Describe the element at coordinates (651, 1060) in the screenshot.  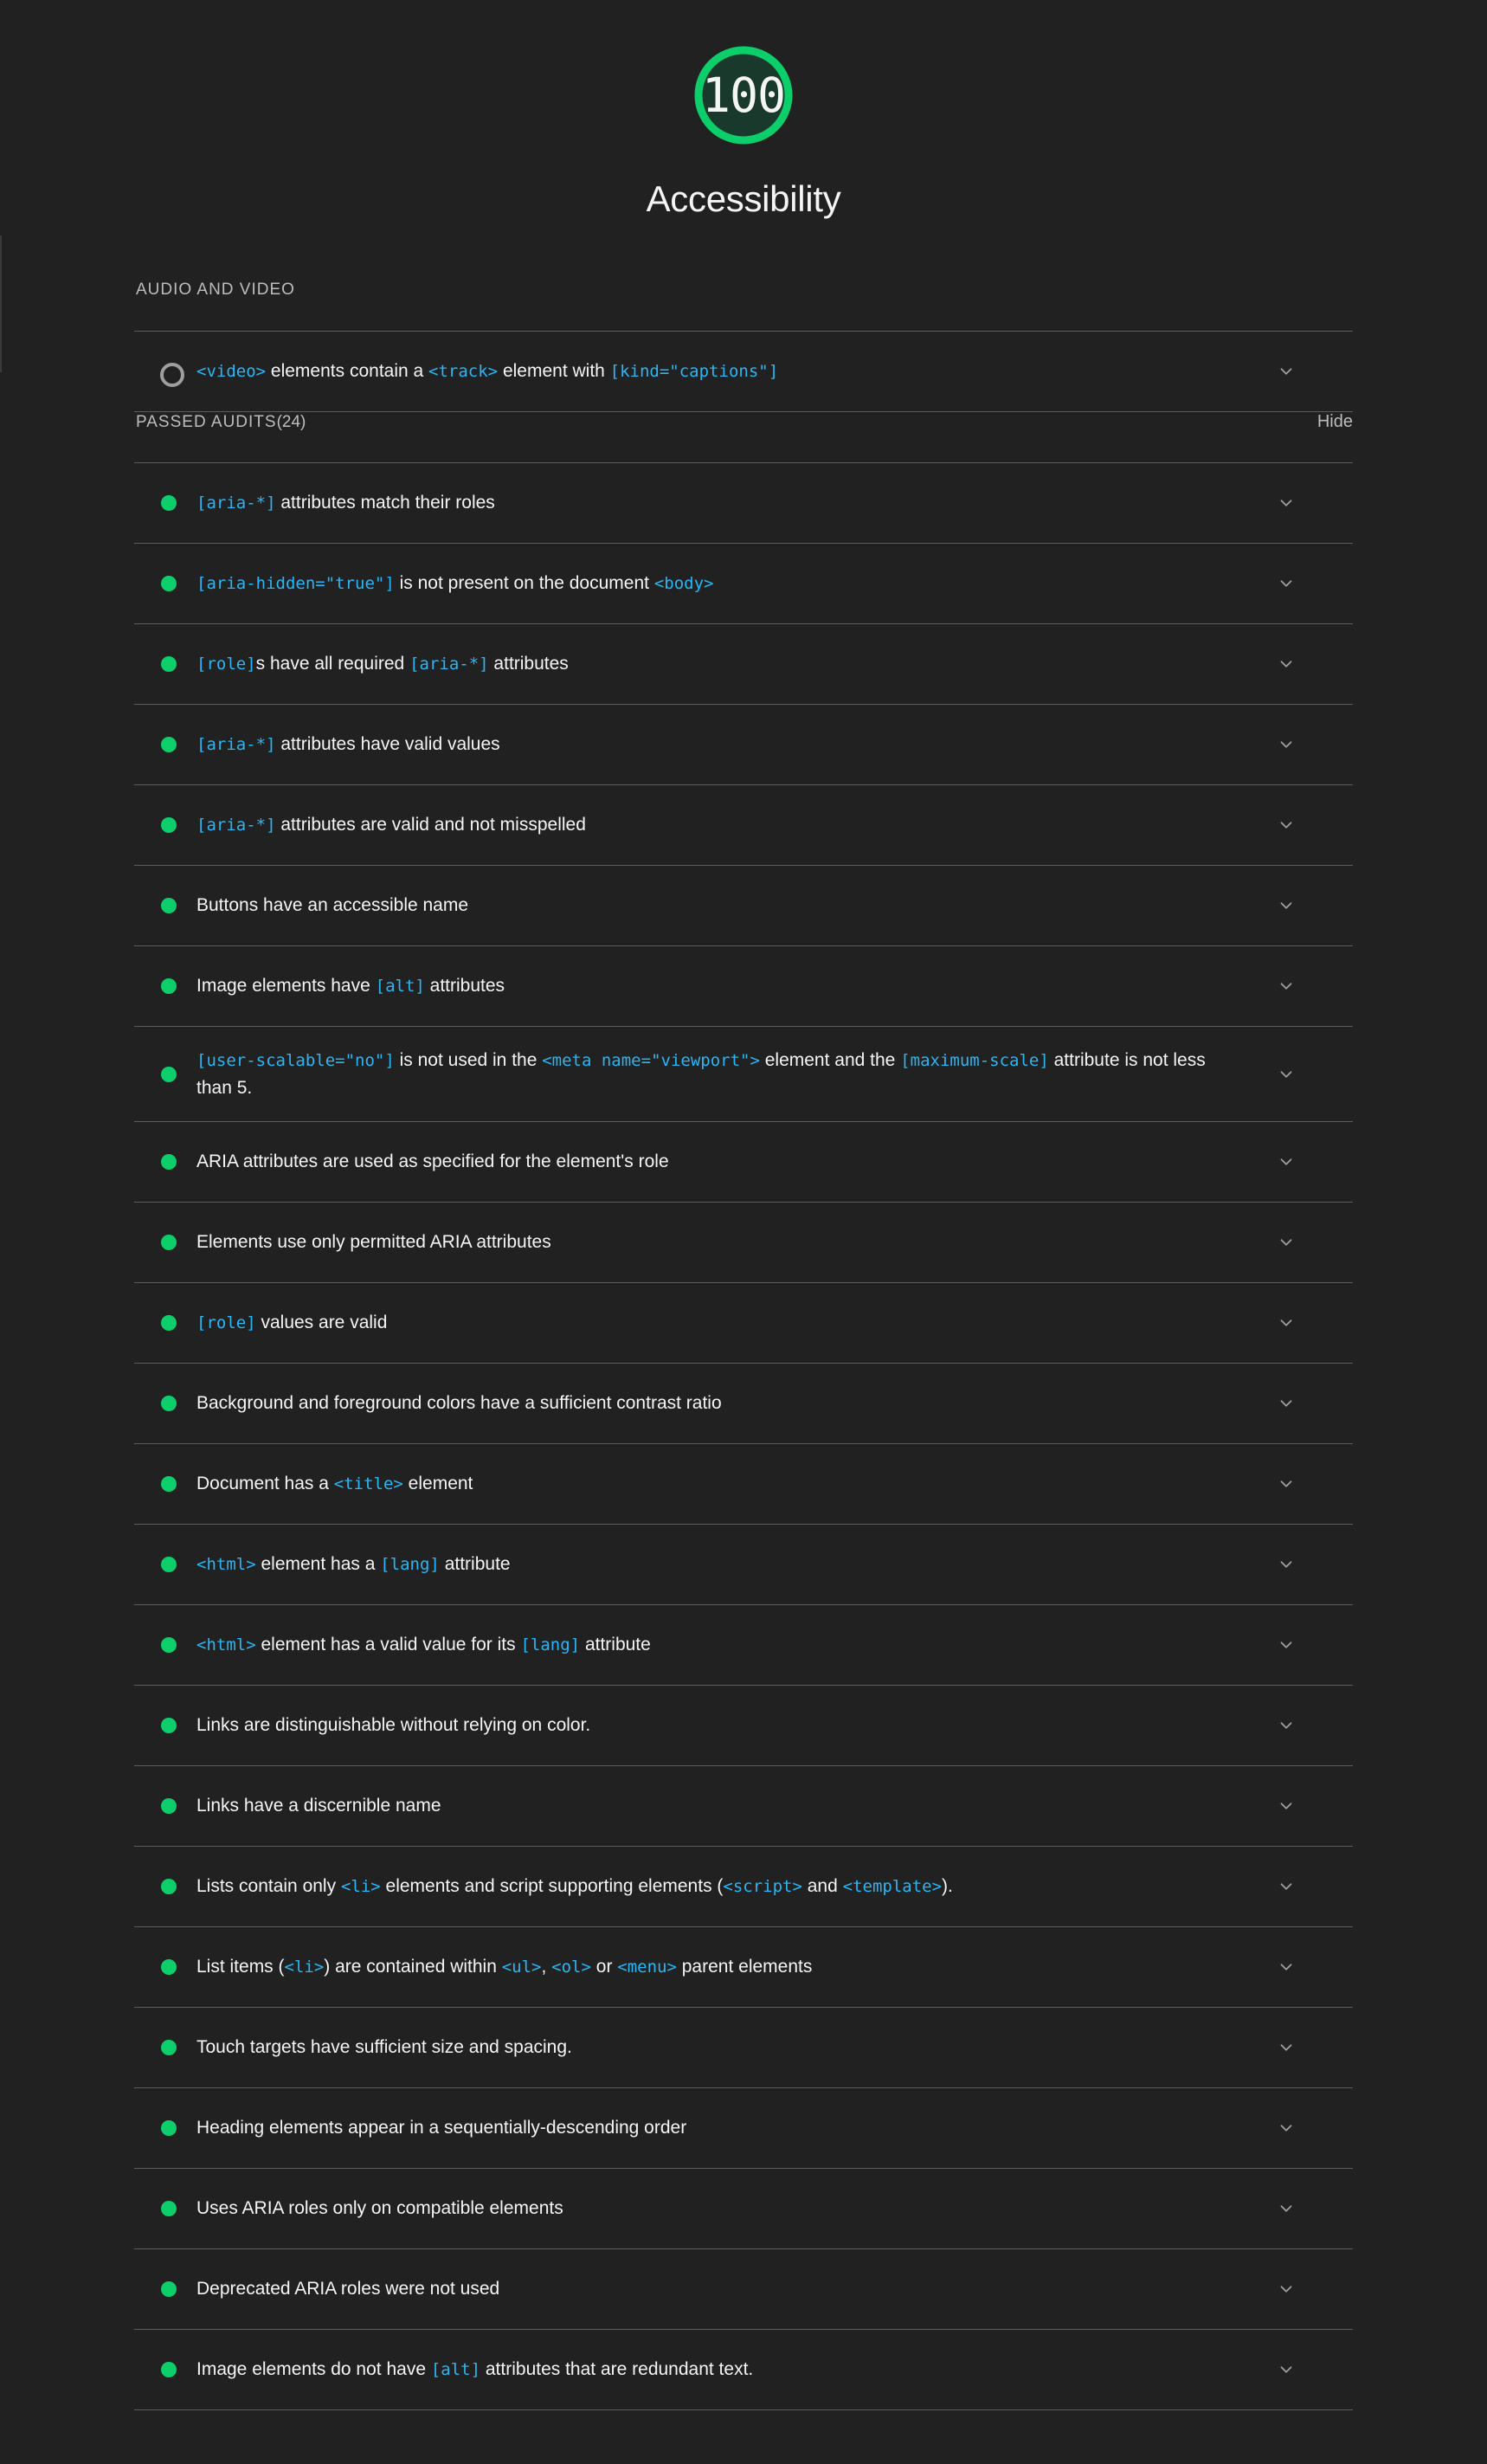
I see `audit-code-snippet: <meta name="viewport">` at that location.